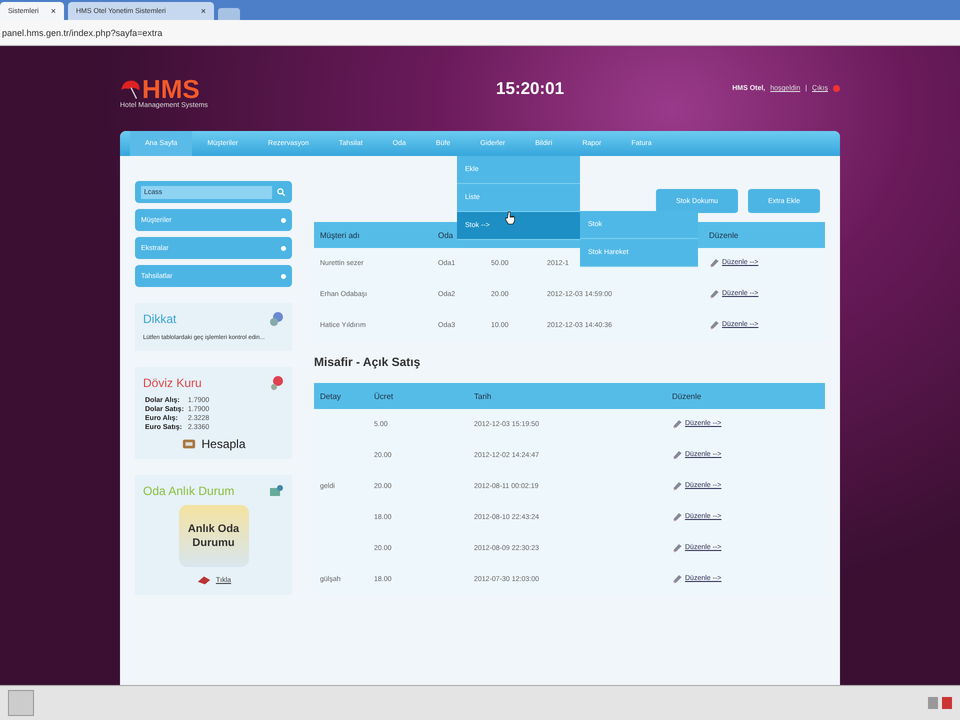 This screenshot has width=960, height=720. Describe the element at coordinates (188, 491) in the screenshot. I see `box-title: Oda Anlık Durum` at that location.